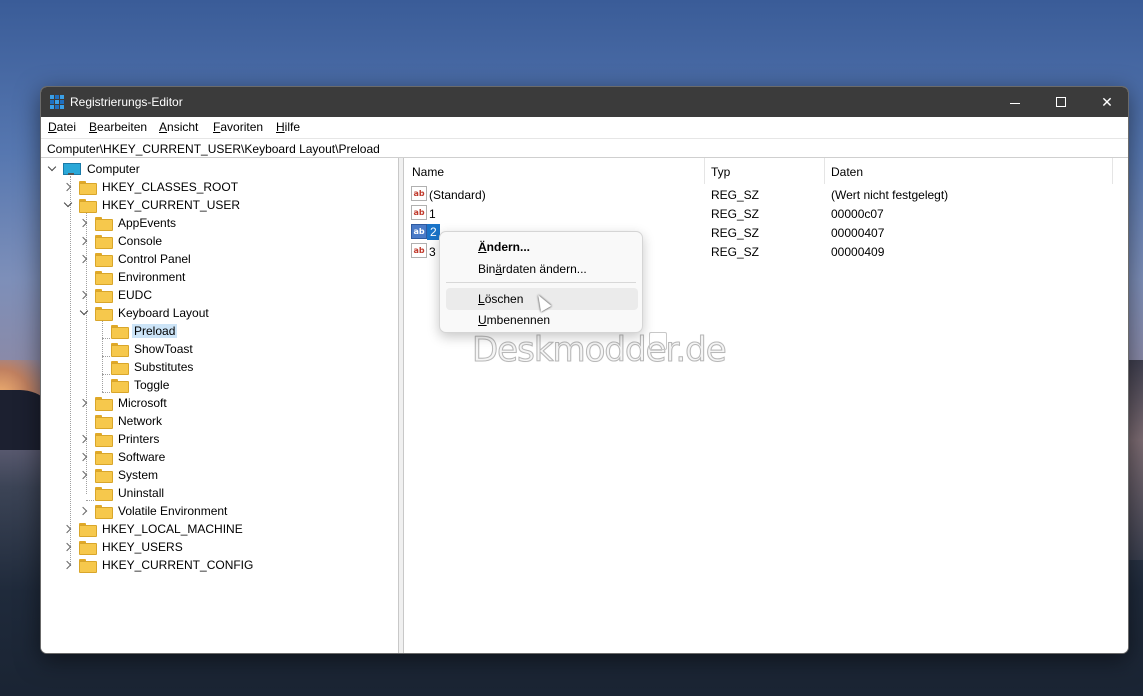  Describe the element at coordinates (766, 213) in the screenshot. I see `value-row: ab 1 REG_SZ 00000c07` at that location.